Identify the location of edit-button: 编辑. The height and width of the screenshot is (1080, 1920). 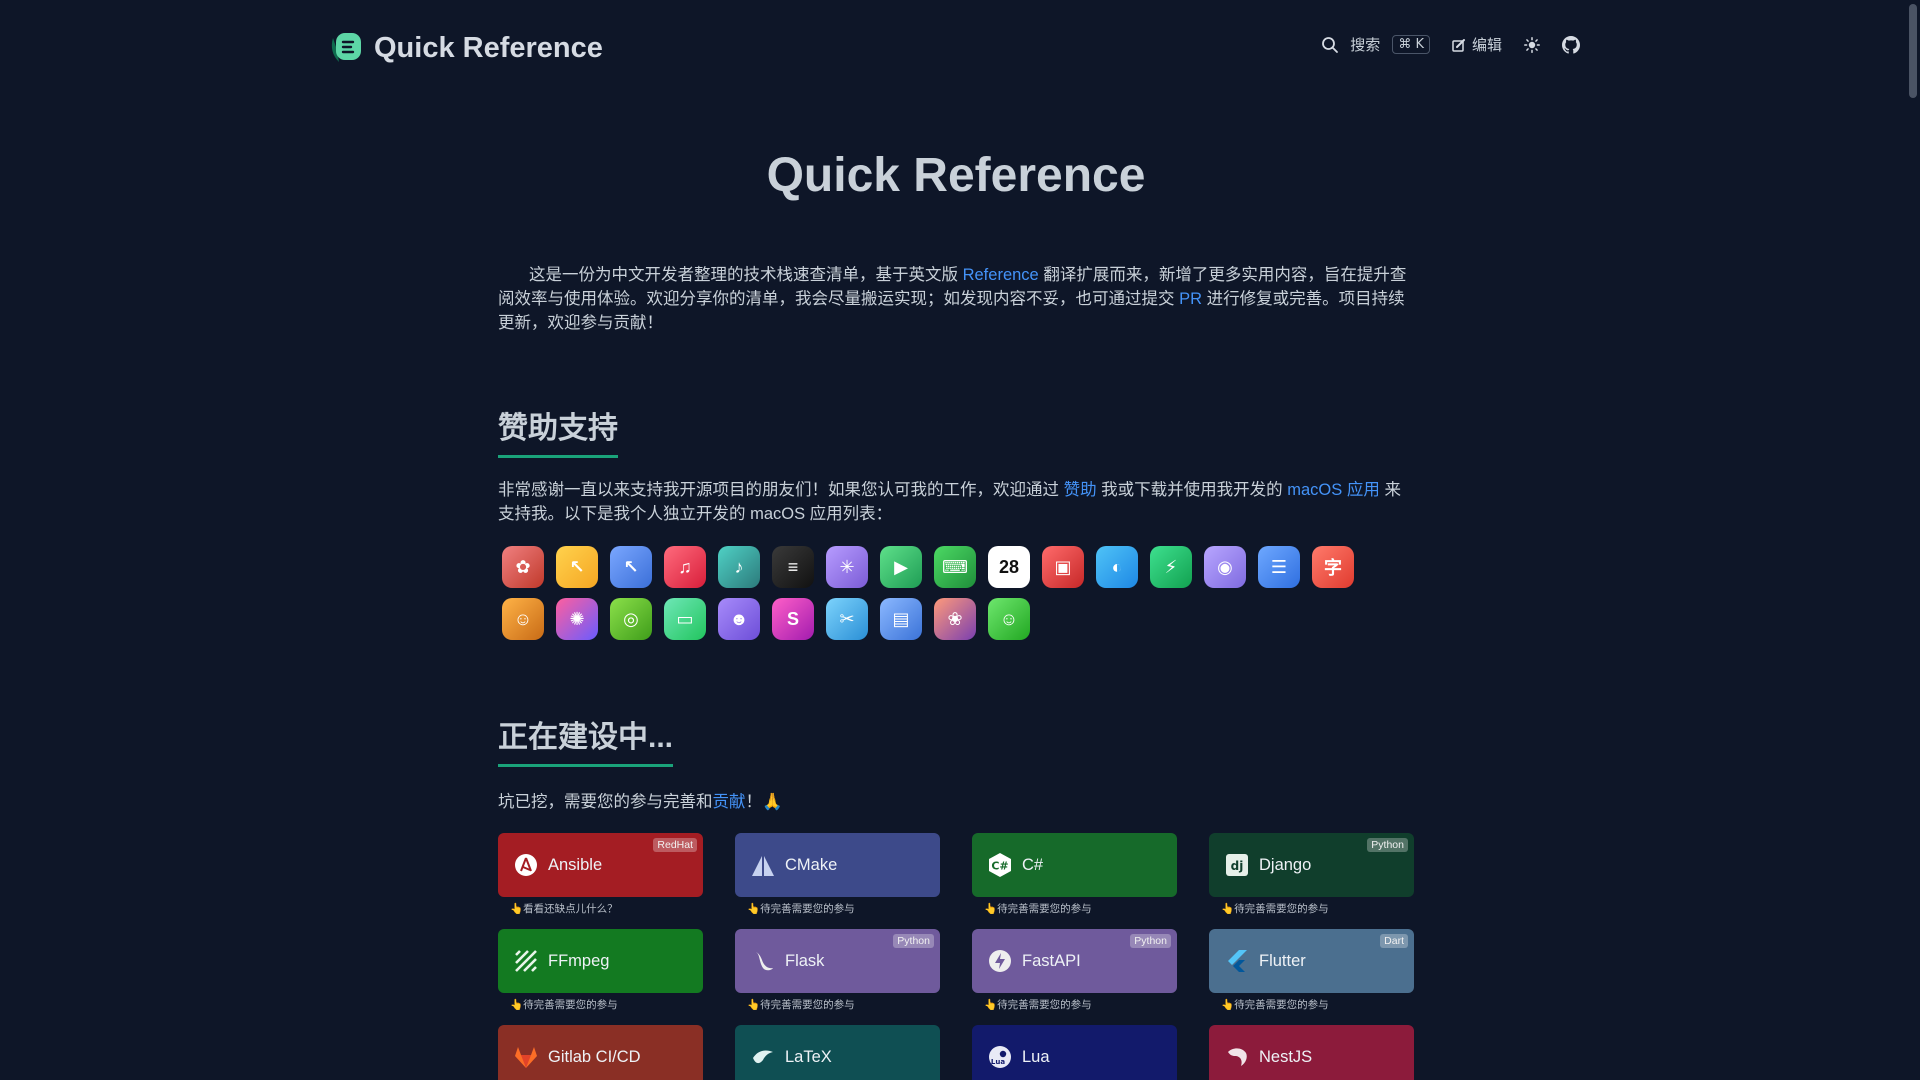
(1477, 44).